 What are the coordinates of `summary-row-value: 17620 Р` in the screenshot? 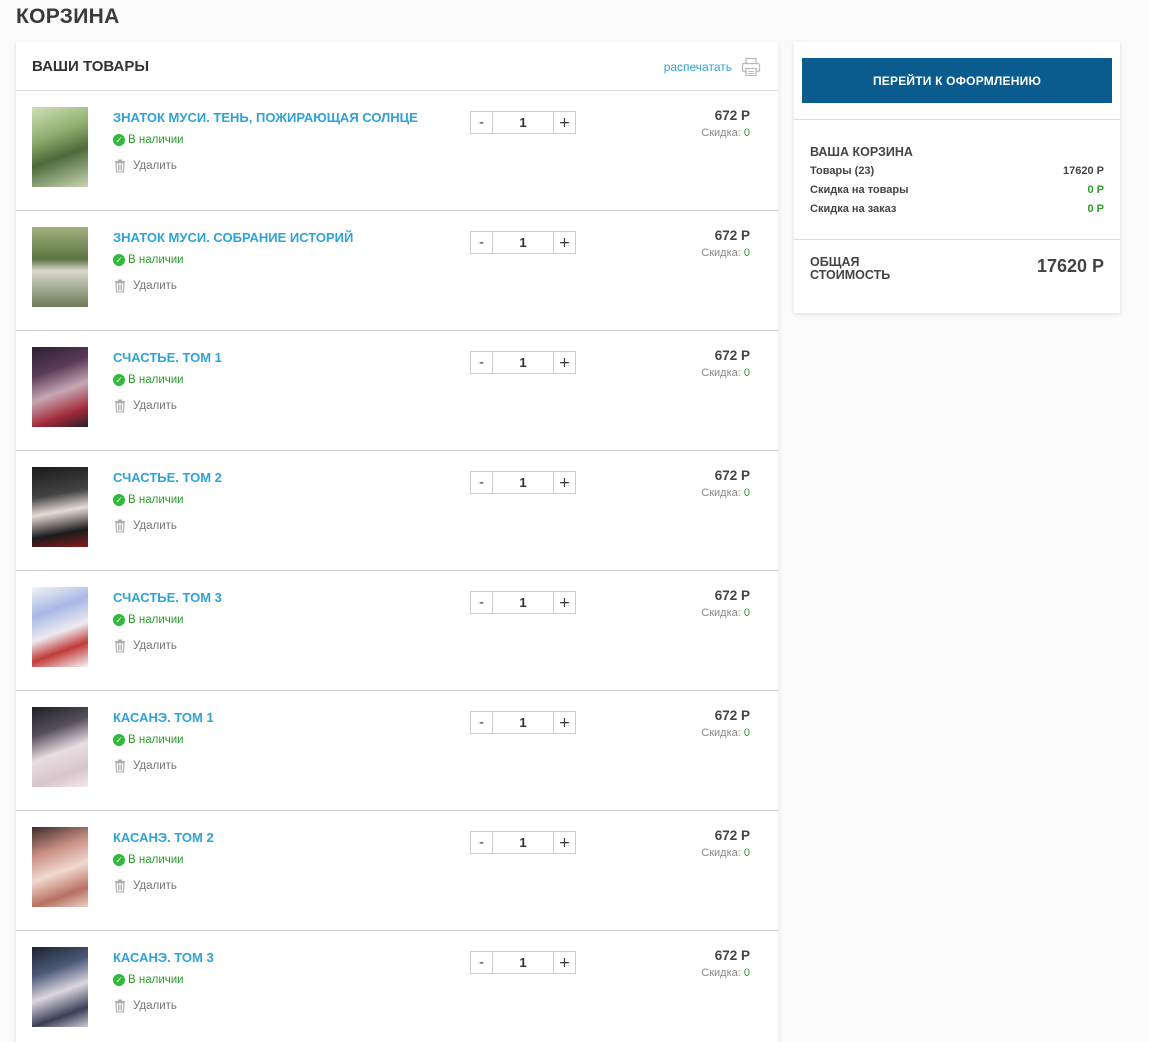 It's located at (1083, 171).